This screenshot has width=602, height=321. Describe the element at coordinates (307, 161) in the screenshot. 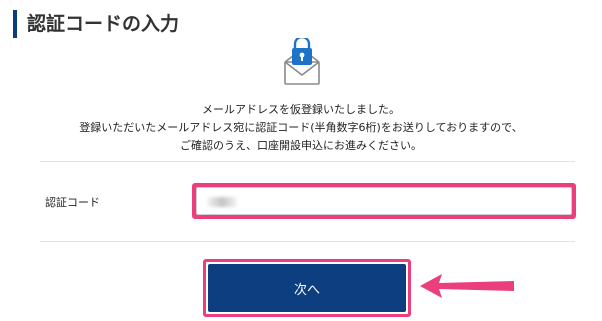

I see `divider-top` at that location.